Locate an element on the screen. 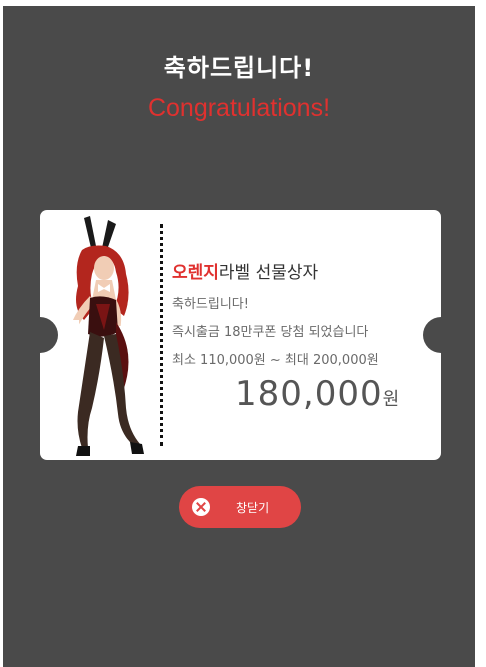  ticket-divider is located at coordinates (161, 335).